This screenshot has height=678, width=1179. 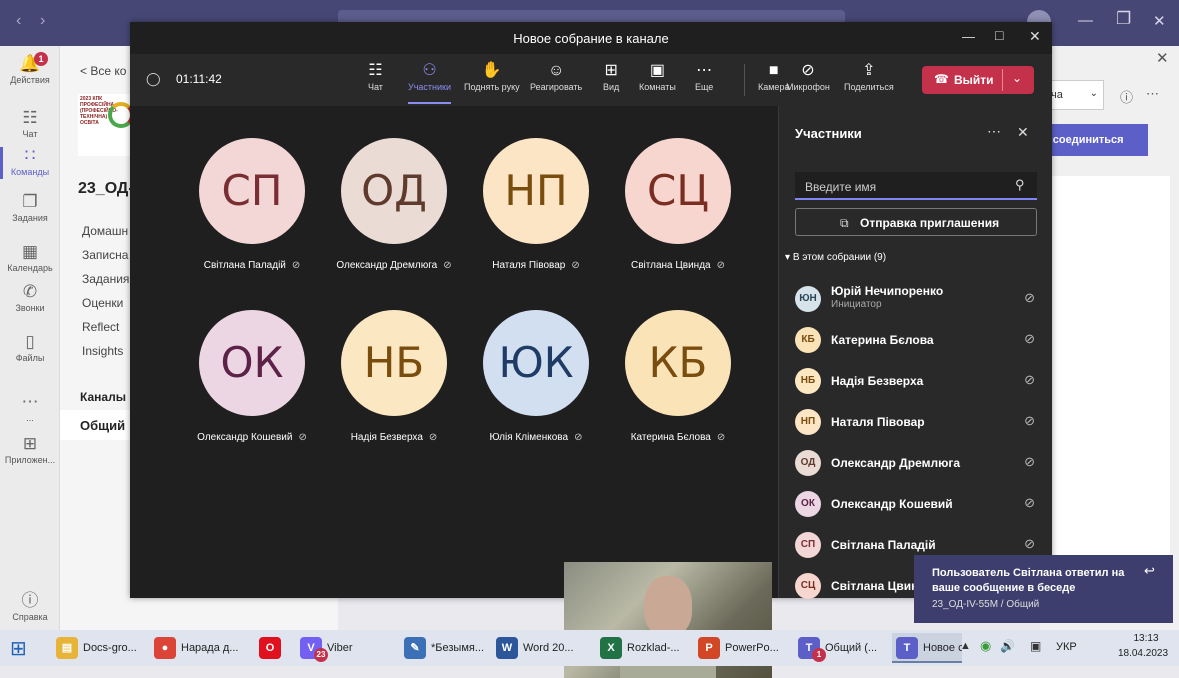 What do you see at coordinates (917, 340) in the screenshot?
I see `participant-list-item: КБ Катерина Бєлова ⊘` at bounding box center [917, 340].